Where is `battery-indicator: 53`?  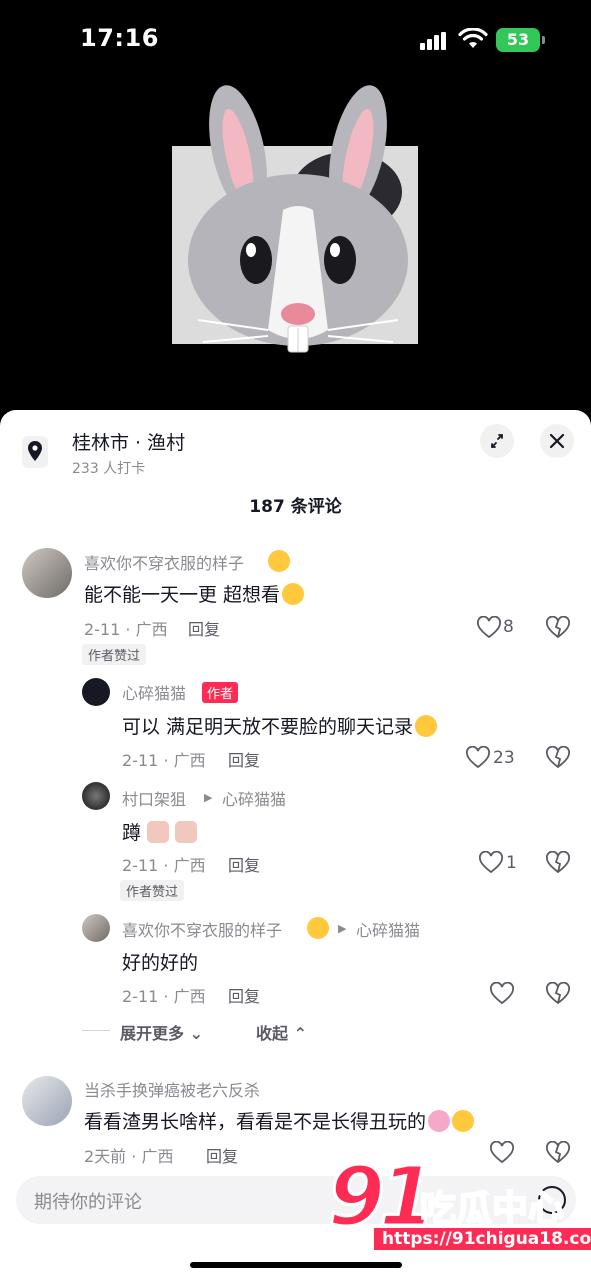
battery-indicator: 53 is located at coordinates (520, 40).